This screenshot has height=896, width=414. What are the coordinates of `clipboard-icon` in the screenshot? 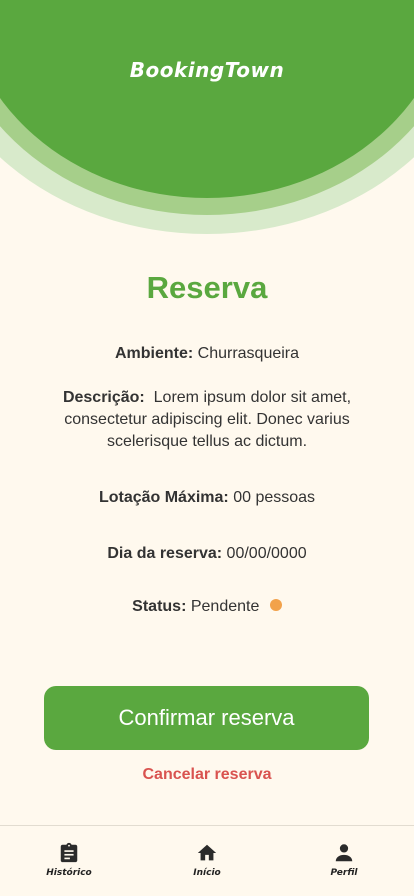 It's located at (69, 852).